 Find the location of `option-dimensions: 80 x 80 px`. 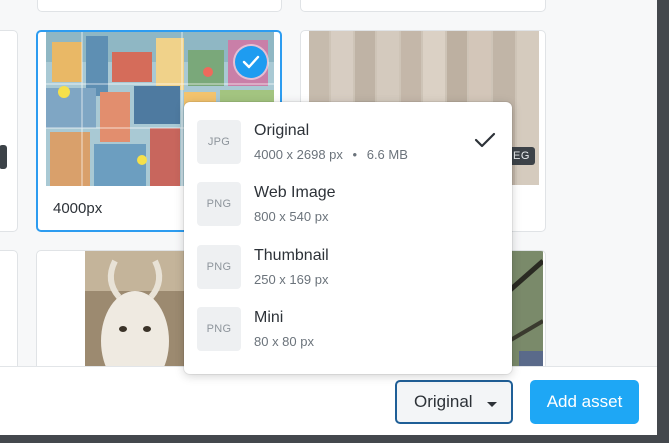

option-dimensions: 80 x 80 px is located at coordinates (284, 341).